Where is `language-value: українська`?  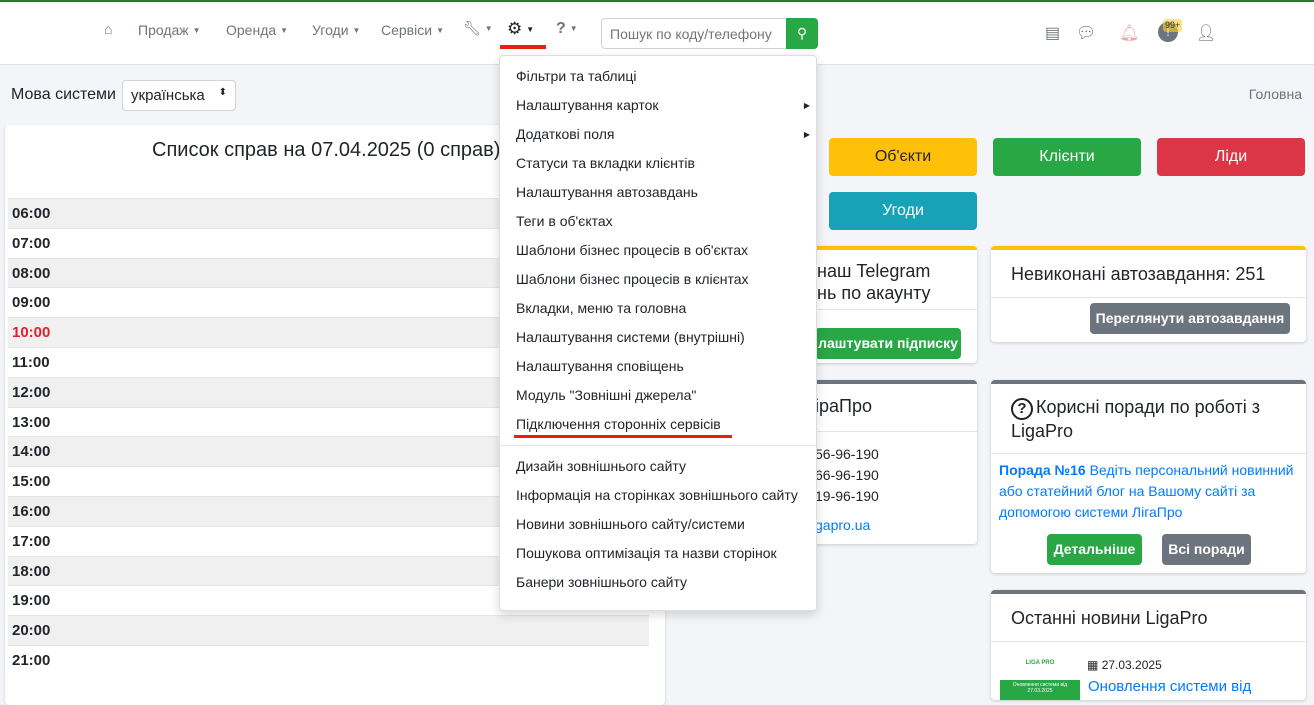 language-value: українська is located at coordinates (168, 95).